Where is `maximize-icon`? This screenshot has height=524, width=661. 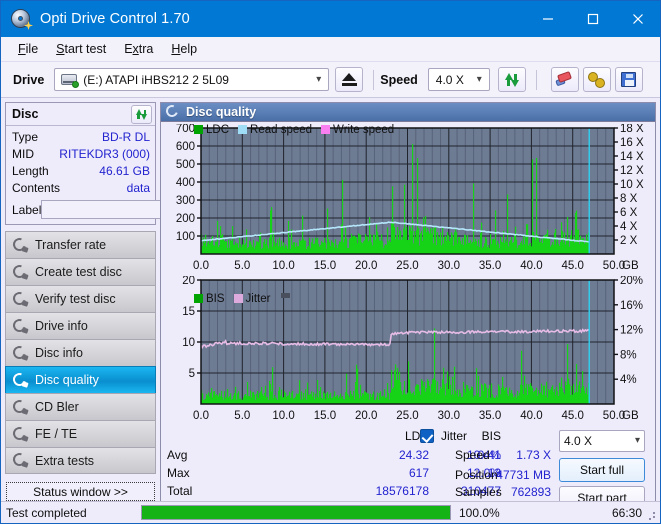
maximize-icon is located at coordinates (592, 19).